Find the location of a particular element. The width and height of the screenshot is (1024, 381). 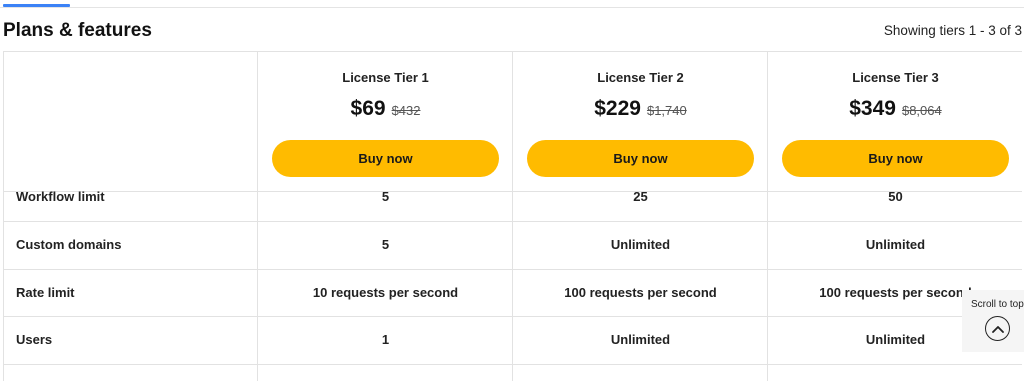

tier-name: License Tier 1 is located at coordinates (385, 77).